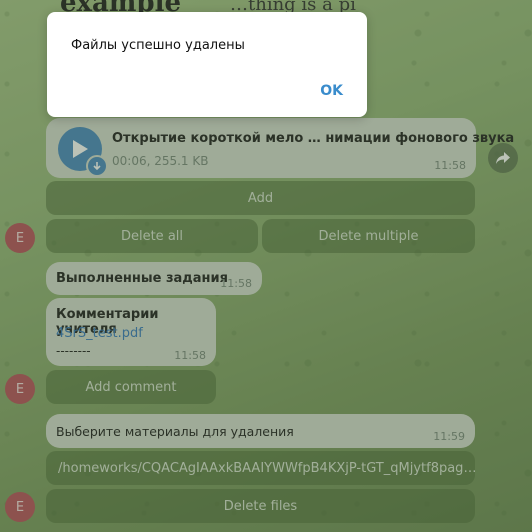  Describe the element at coordinates (331, 91) in the screenshot. I see `ok-button: OK` at that location.